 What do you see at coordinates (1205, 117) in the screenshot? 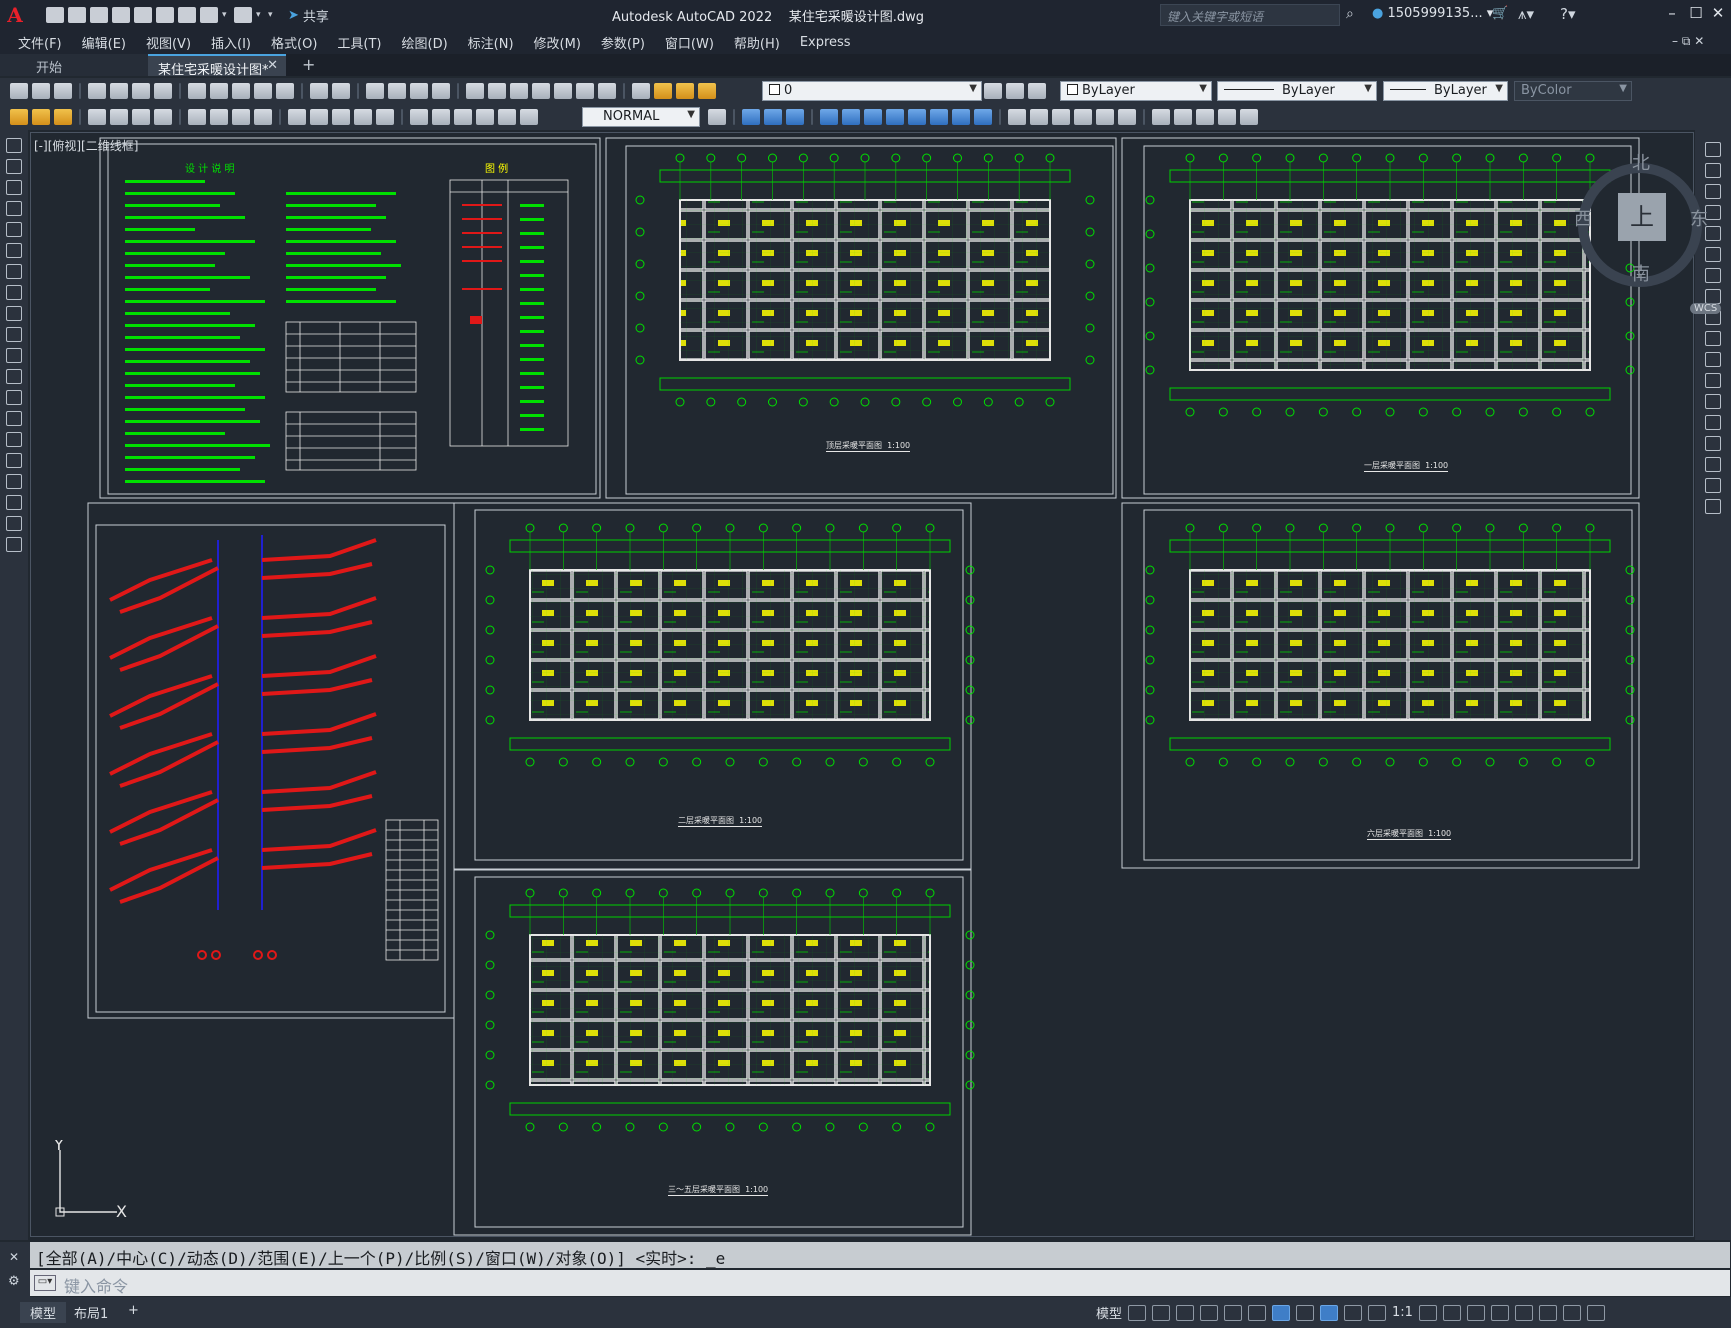
I see `xref-icon` at bounding box center [1205, 117].